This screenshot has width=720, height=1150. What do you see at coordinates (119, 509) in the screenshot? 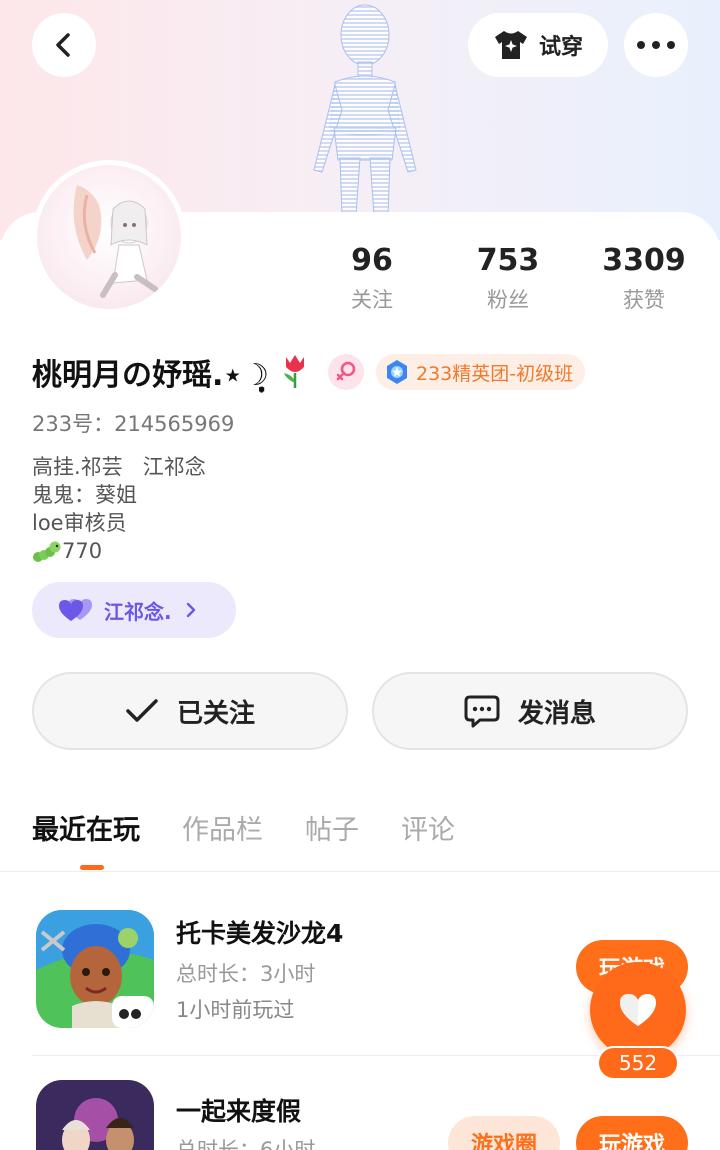
I see `user-bio: 高挂.祁芸 江祁念 鬼鬼：葵姐 loe审核员 770` at bounding box center [119, 509].